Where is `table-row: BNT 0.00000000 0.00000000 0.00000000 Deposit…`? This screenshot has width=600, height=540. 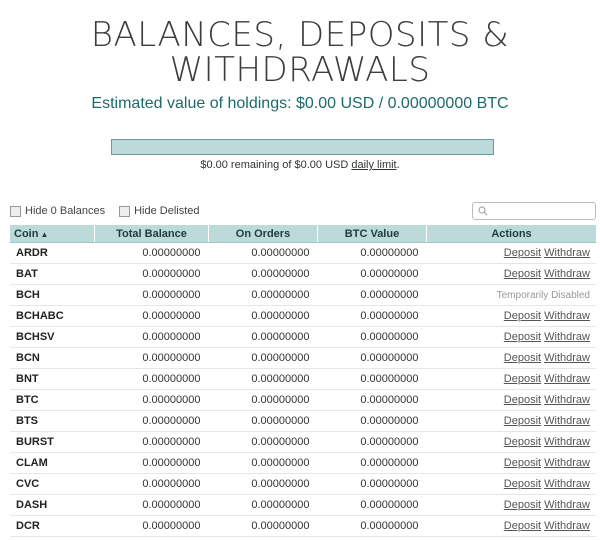 table-row: BNT 0.00000000 0.00000000 0.00000000 Deposit… is located at coordinates (303, 379).